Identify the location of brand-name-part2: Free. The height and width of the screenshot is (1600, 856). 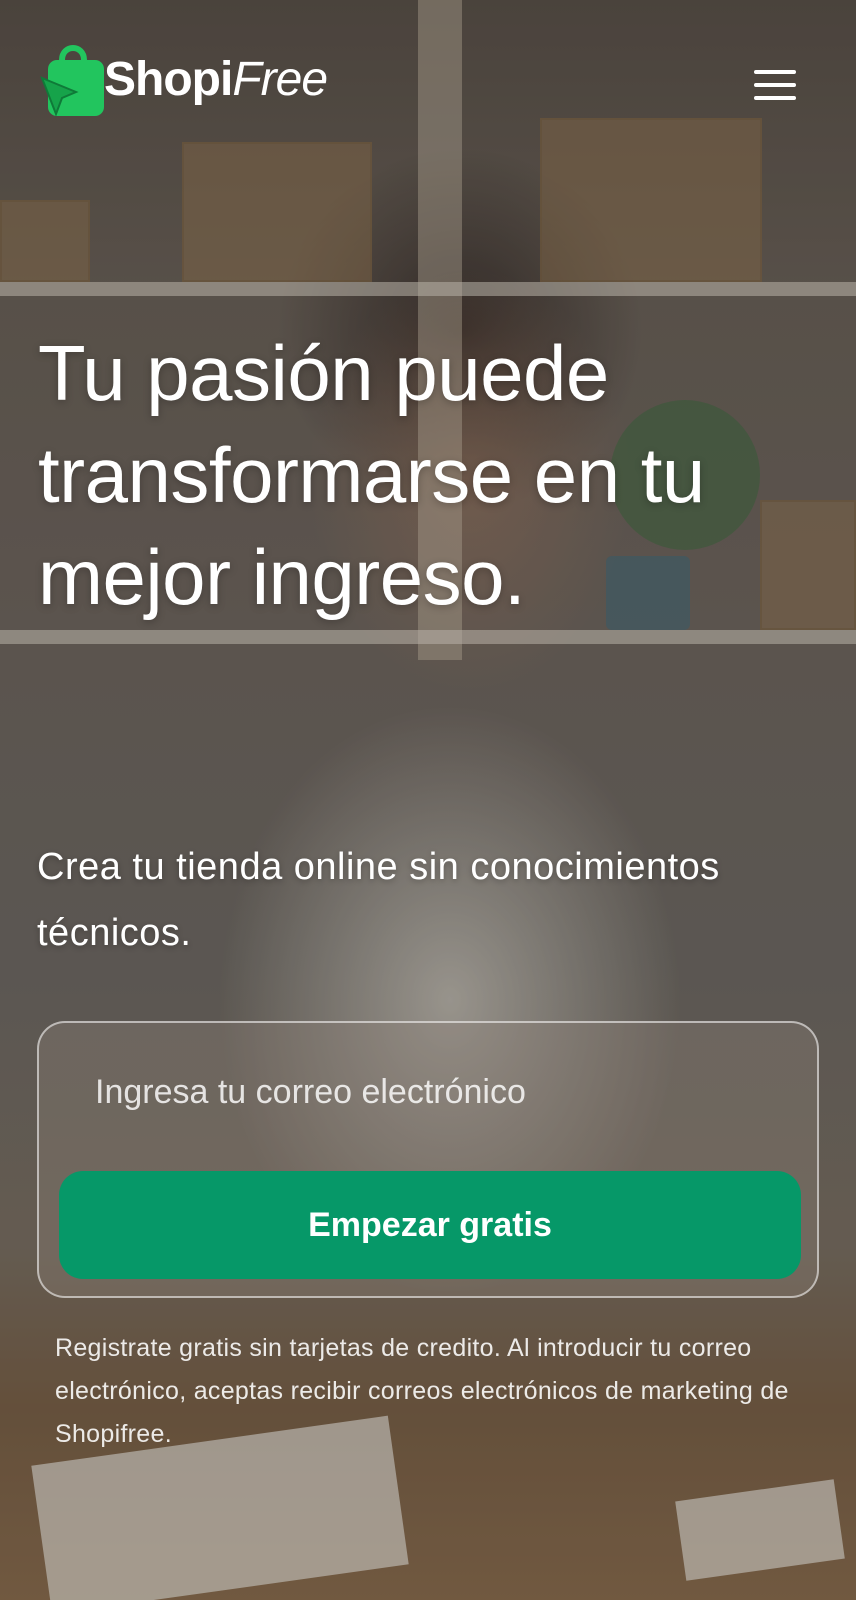
(280, 79).